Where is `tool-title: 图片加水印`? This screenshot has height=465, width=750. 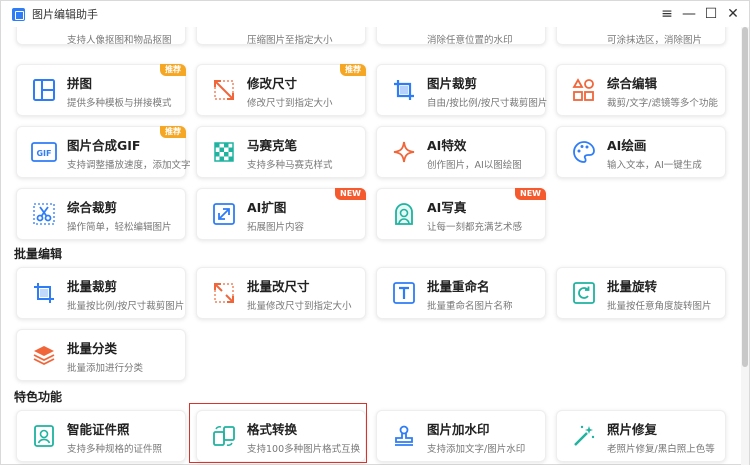 tool-title: 图片加水印 is located at coordinates (458, 429).